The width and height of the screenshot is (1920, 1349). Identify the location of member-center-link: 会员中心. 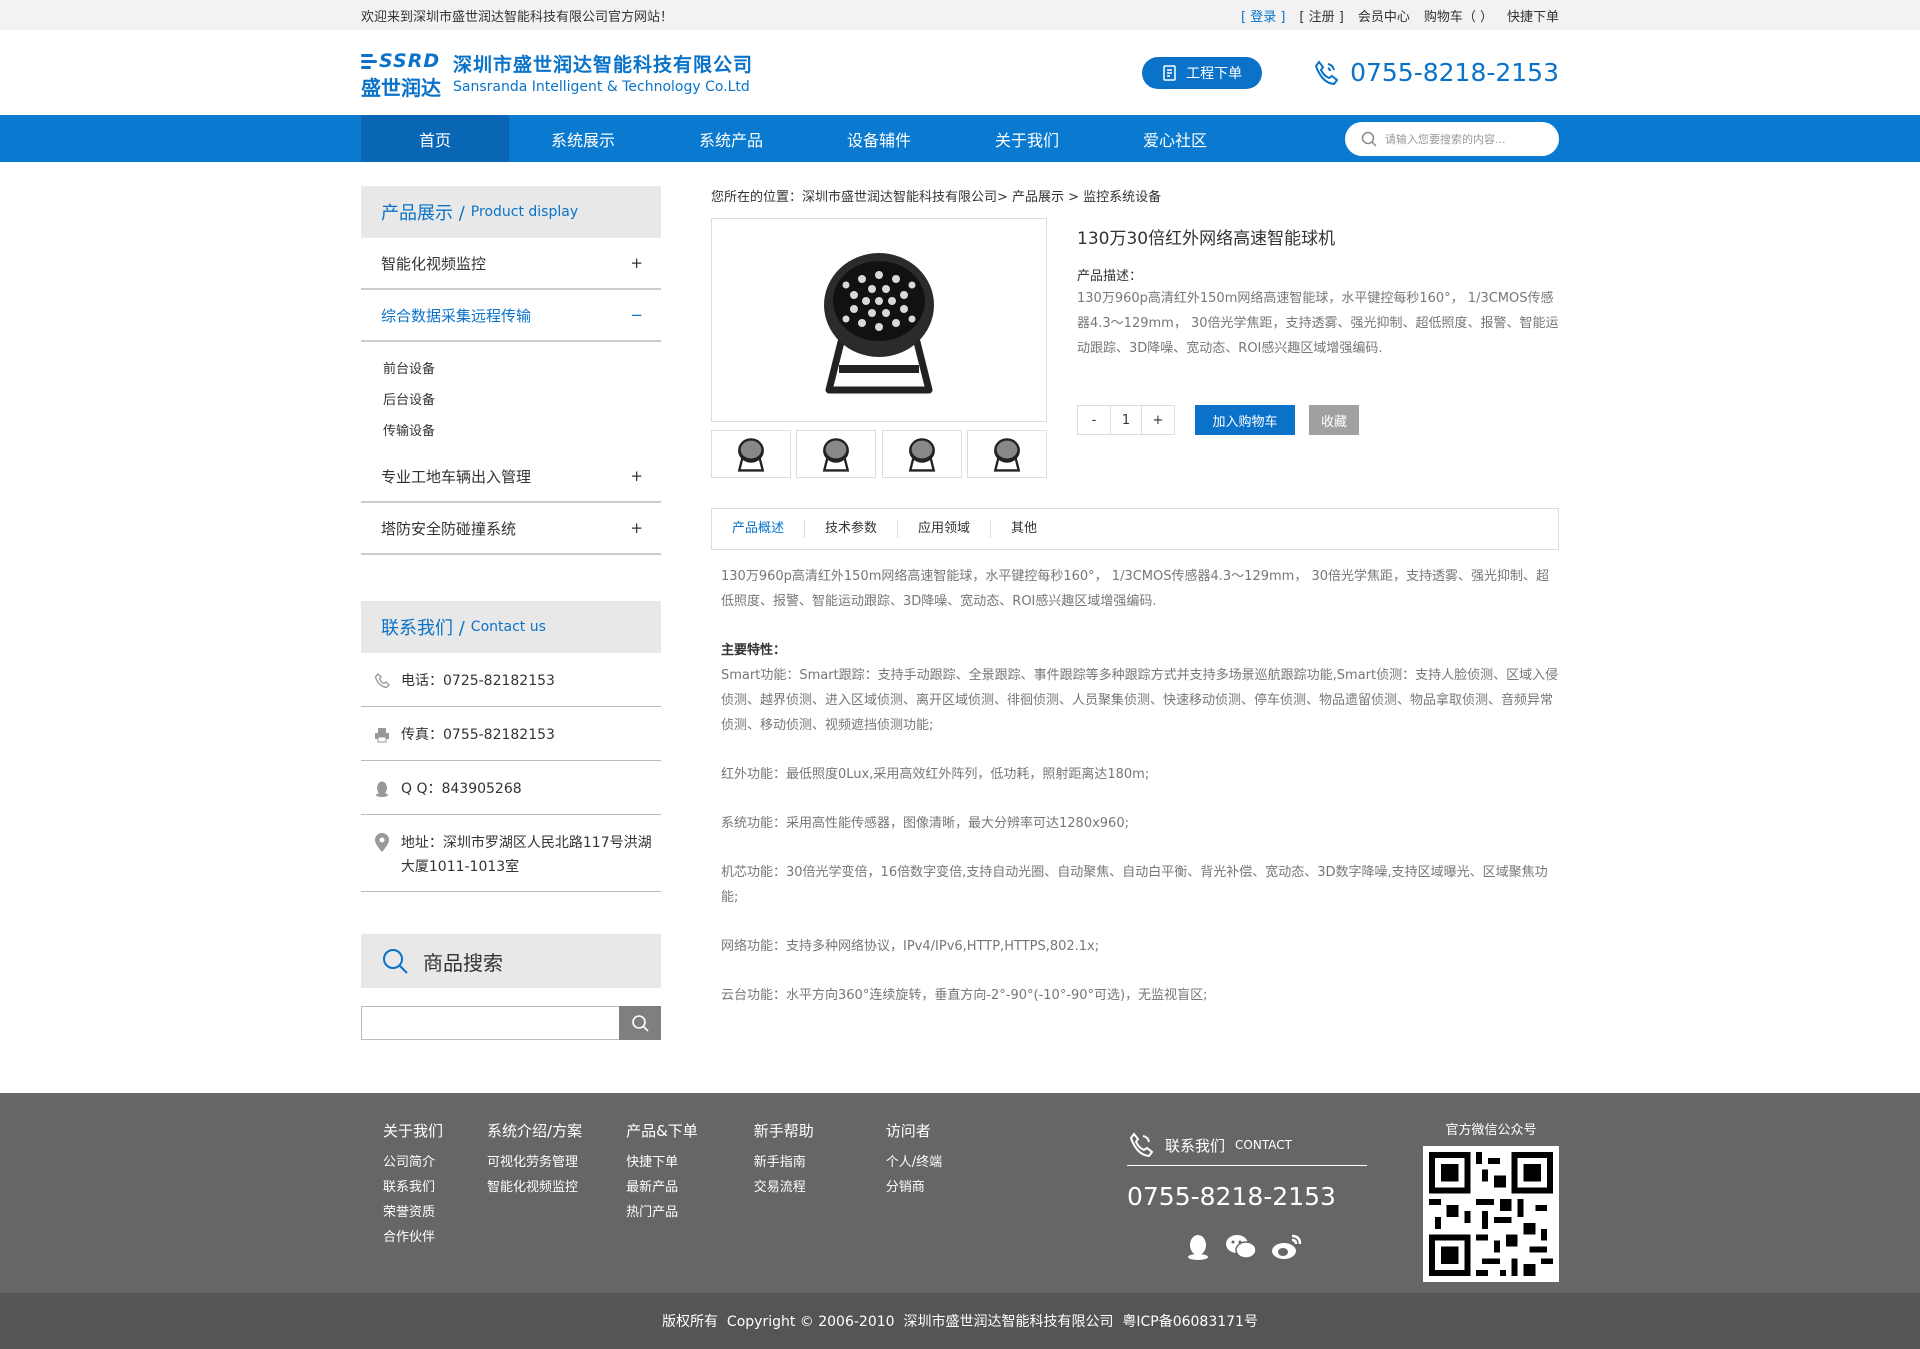
(1384, 15).